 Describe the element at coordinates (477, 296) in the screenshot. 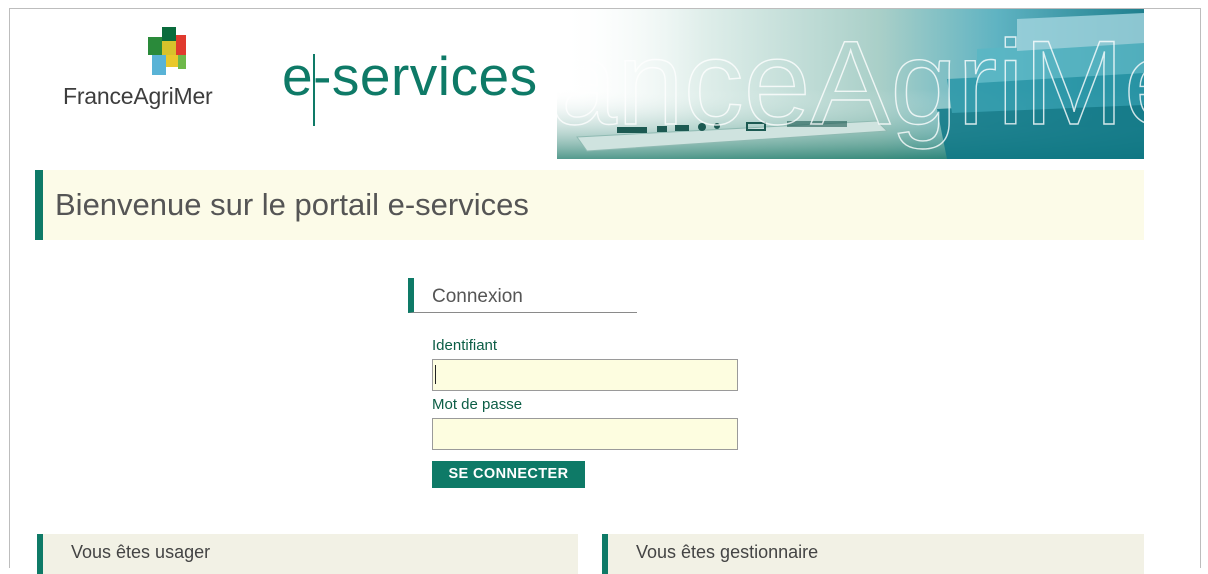

I see `login-title: Connexion` at that location.